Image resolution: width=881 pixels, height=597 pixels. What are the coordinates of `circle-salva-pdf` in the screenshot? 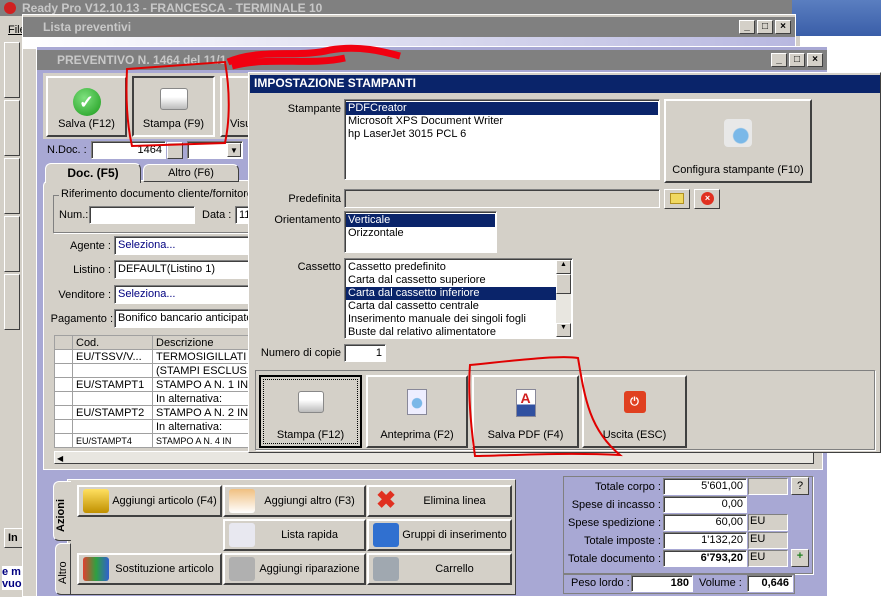 It's located at (545, 407).